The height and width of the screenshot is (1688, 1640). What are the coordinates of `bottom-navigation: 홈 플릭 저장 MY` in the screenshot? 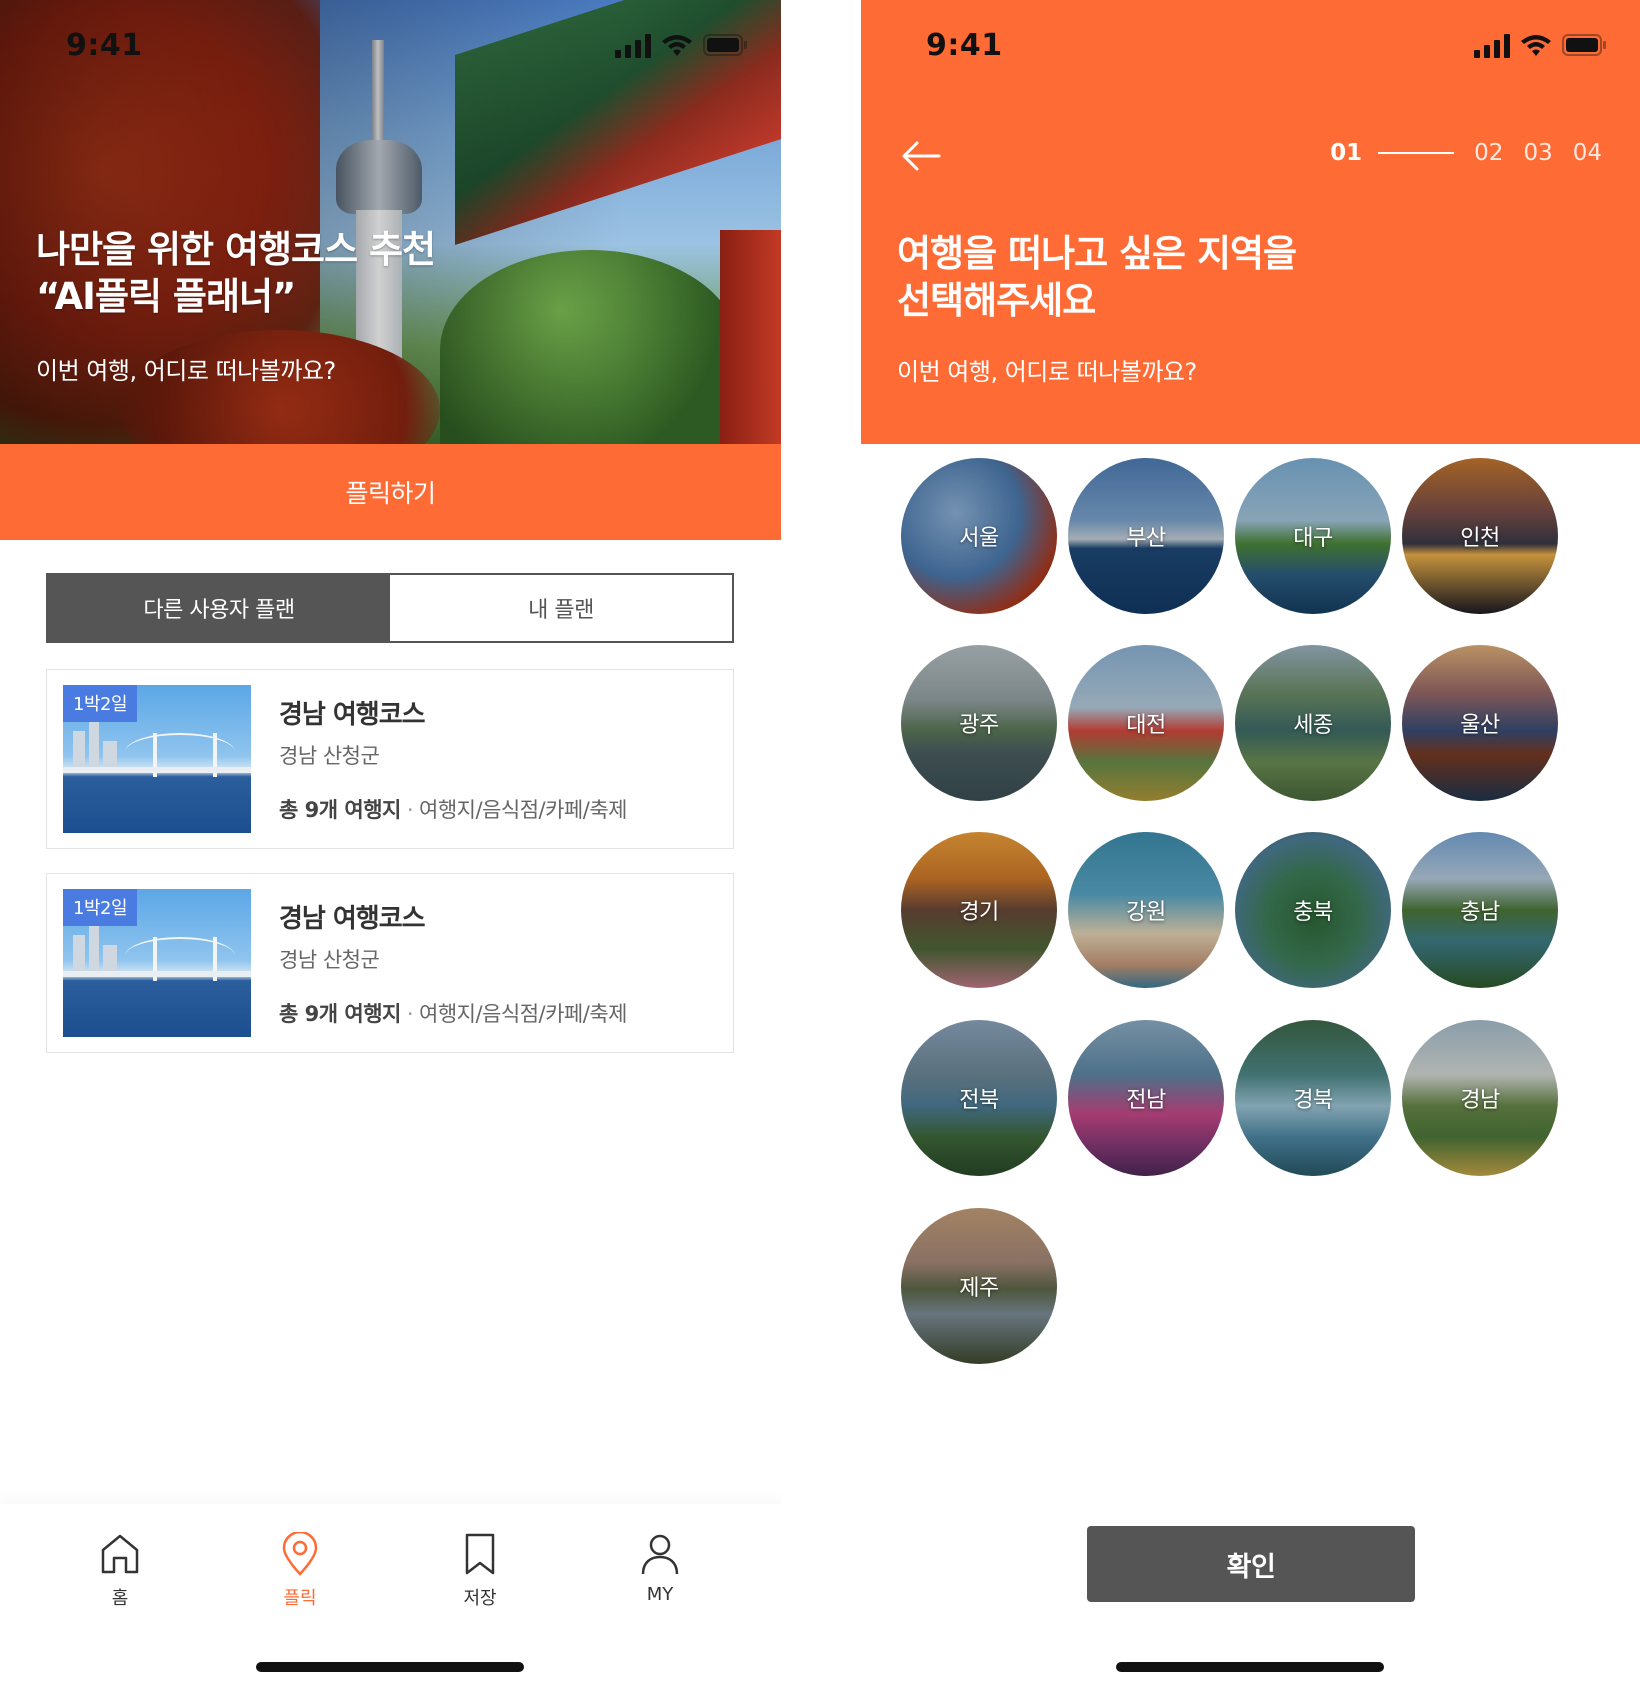 It's located at (390, 1596).